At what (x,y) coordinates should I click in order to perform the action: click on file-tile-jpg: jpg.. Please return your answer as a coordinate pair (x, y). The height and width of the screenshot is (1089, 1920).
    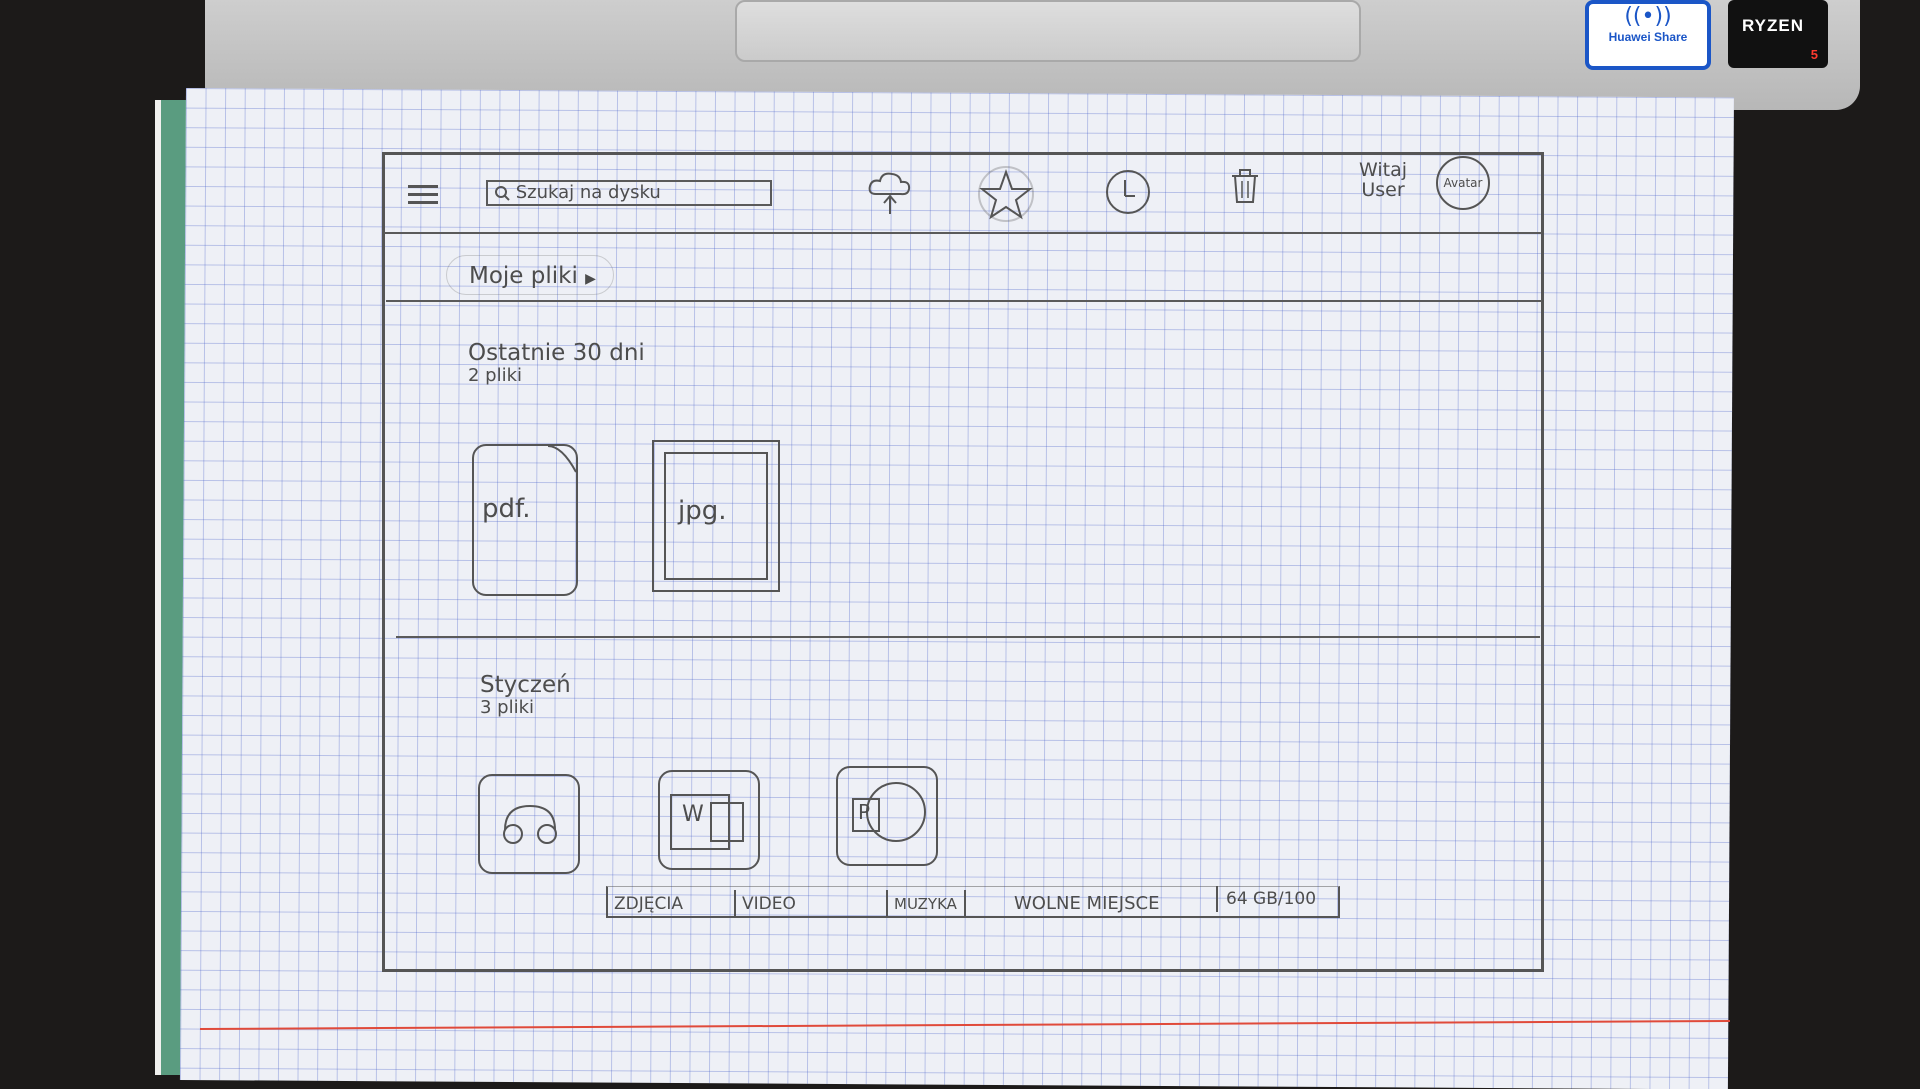
    Looking at the image, I should click on (716, 516).